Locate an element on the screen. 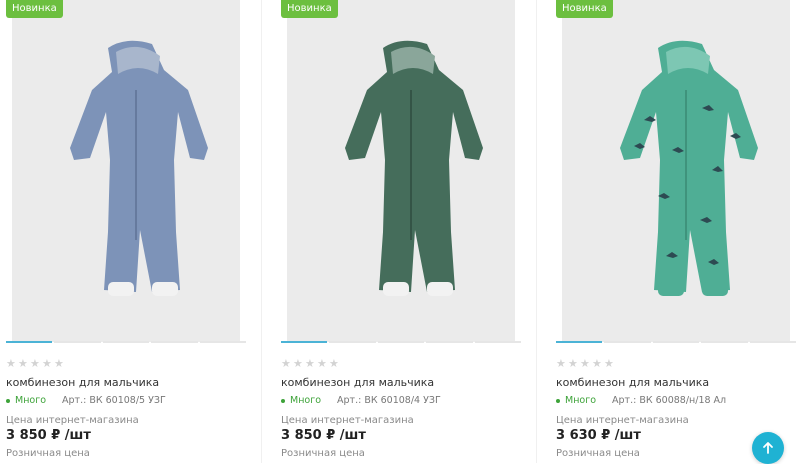 The height and width of the screenshot is (464, 800). availability: Много Арт.: ВК 60108/5 УЗГ is located at coordinates (86, 400).